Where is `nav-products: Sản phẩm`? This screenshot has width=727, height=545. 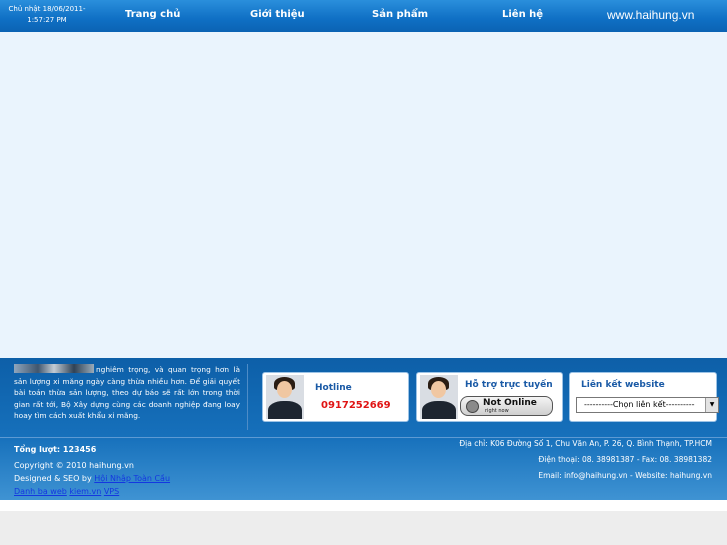
nav-products: Sản phẩm is located at coordinates (400, 14).